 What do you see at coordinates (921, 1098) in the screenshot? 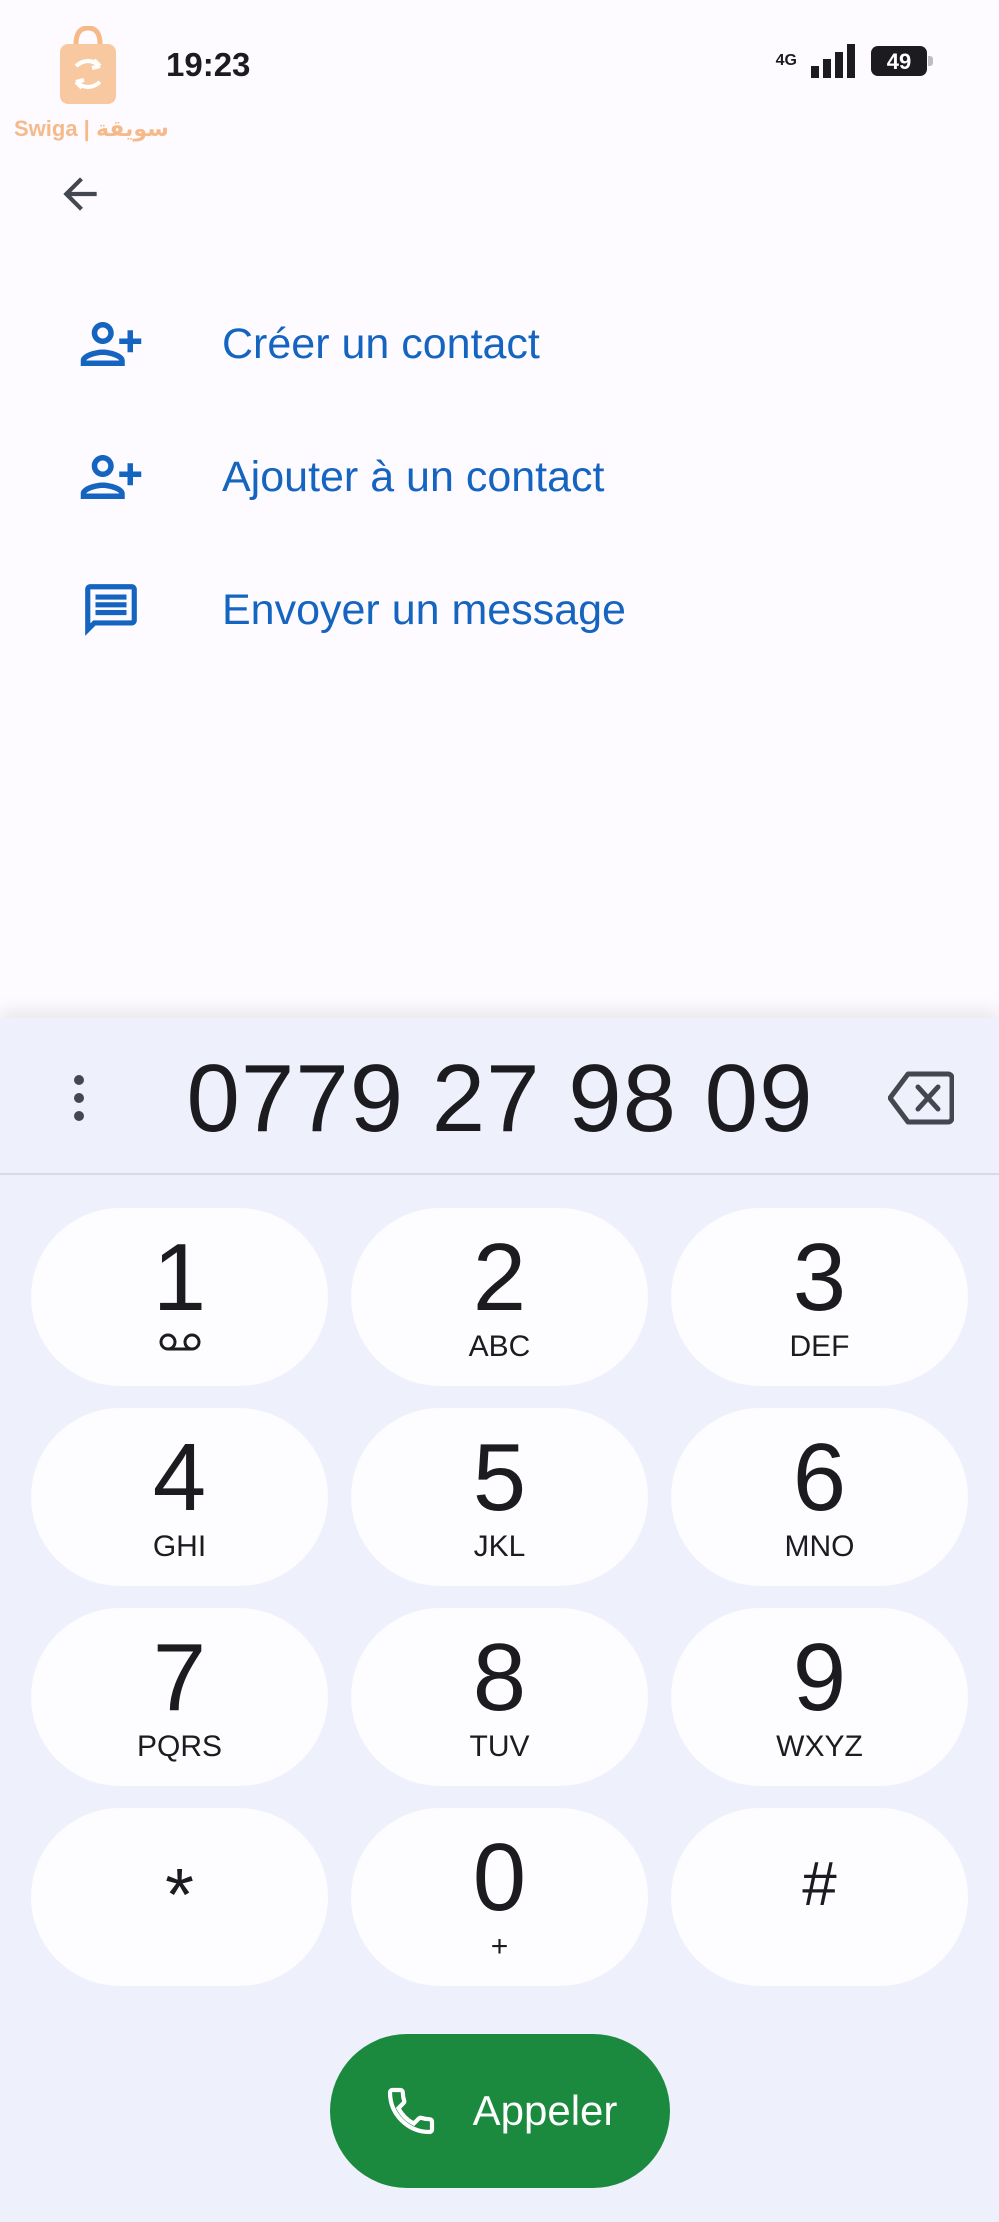
I see `backspace-icon` at bounding box center [921, 1098].